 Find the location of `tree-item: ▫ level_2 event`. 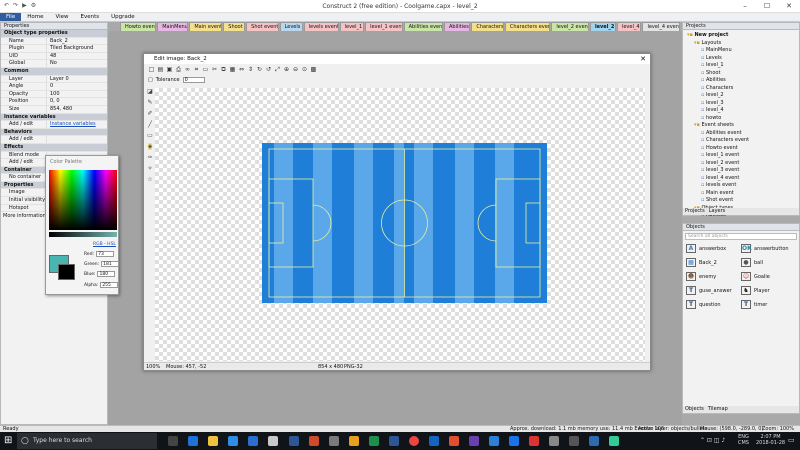

tree-item: ▫ level_2 event is located at coordinates (741, 164).